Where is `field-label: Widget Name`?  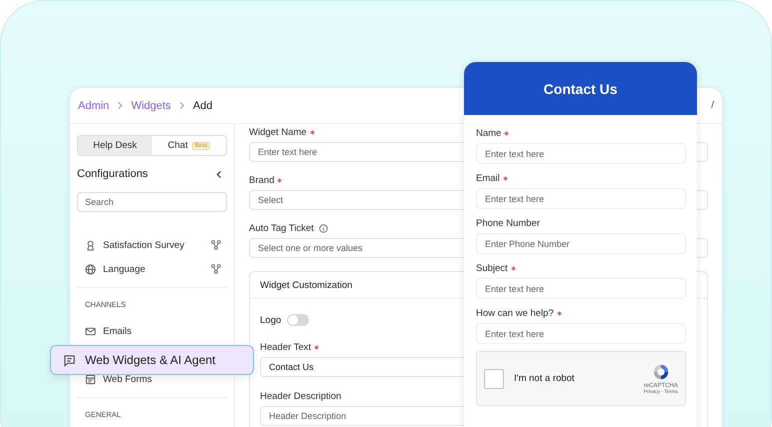 field-label: Widget Name is located at coordinates (278, 132).